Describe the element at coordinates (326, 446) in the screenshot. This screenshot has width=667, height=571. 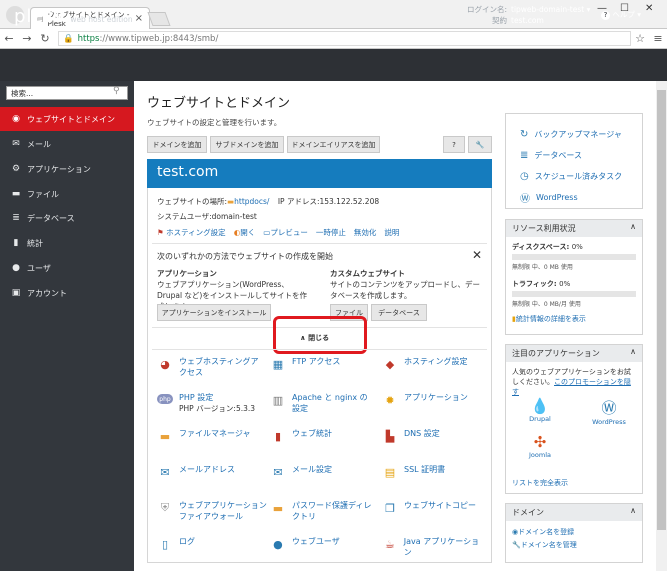
I see `web-statistics-tool: ▮ ウェブ統計` at that location.